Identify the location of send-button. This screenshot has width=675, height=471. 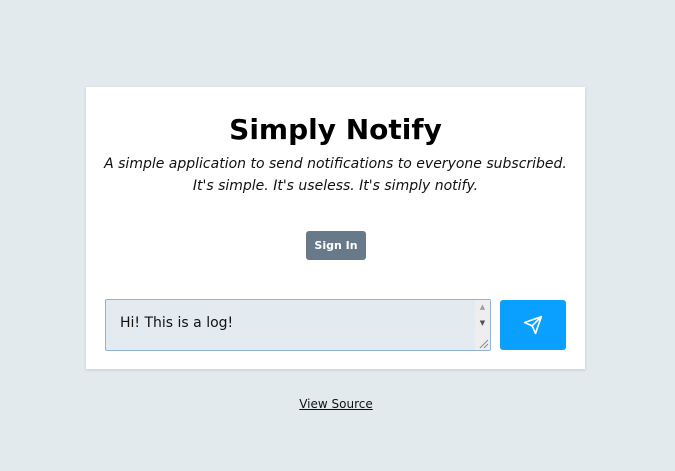
(533, 325).